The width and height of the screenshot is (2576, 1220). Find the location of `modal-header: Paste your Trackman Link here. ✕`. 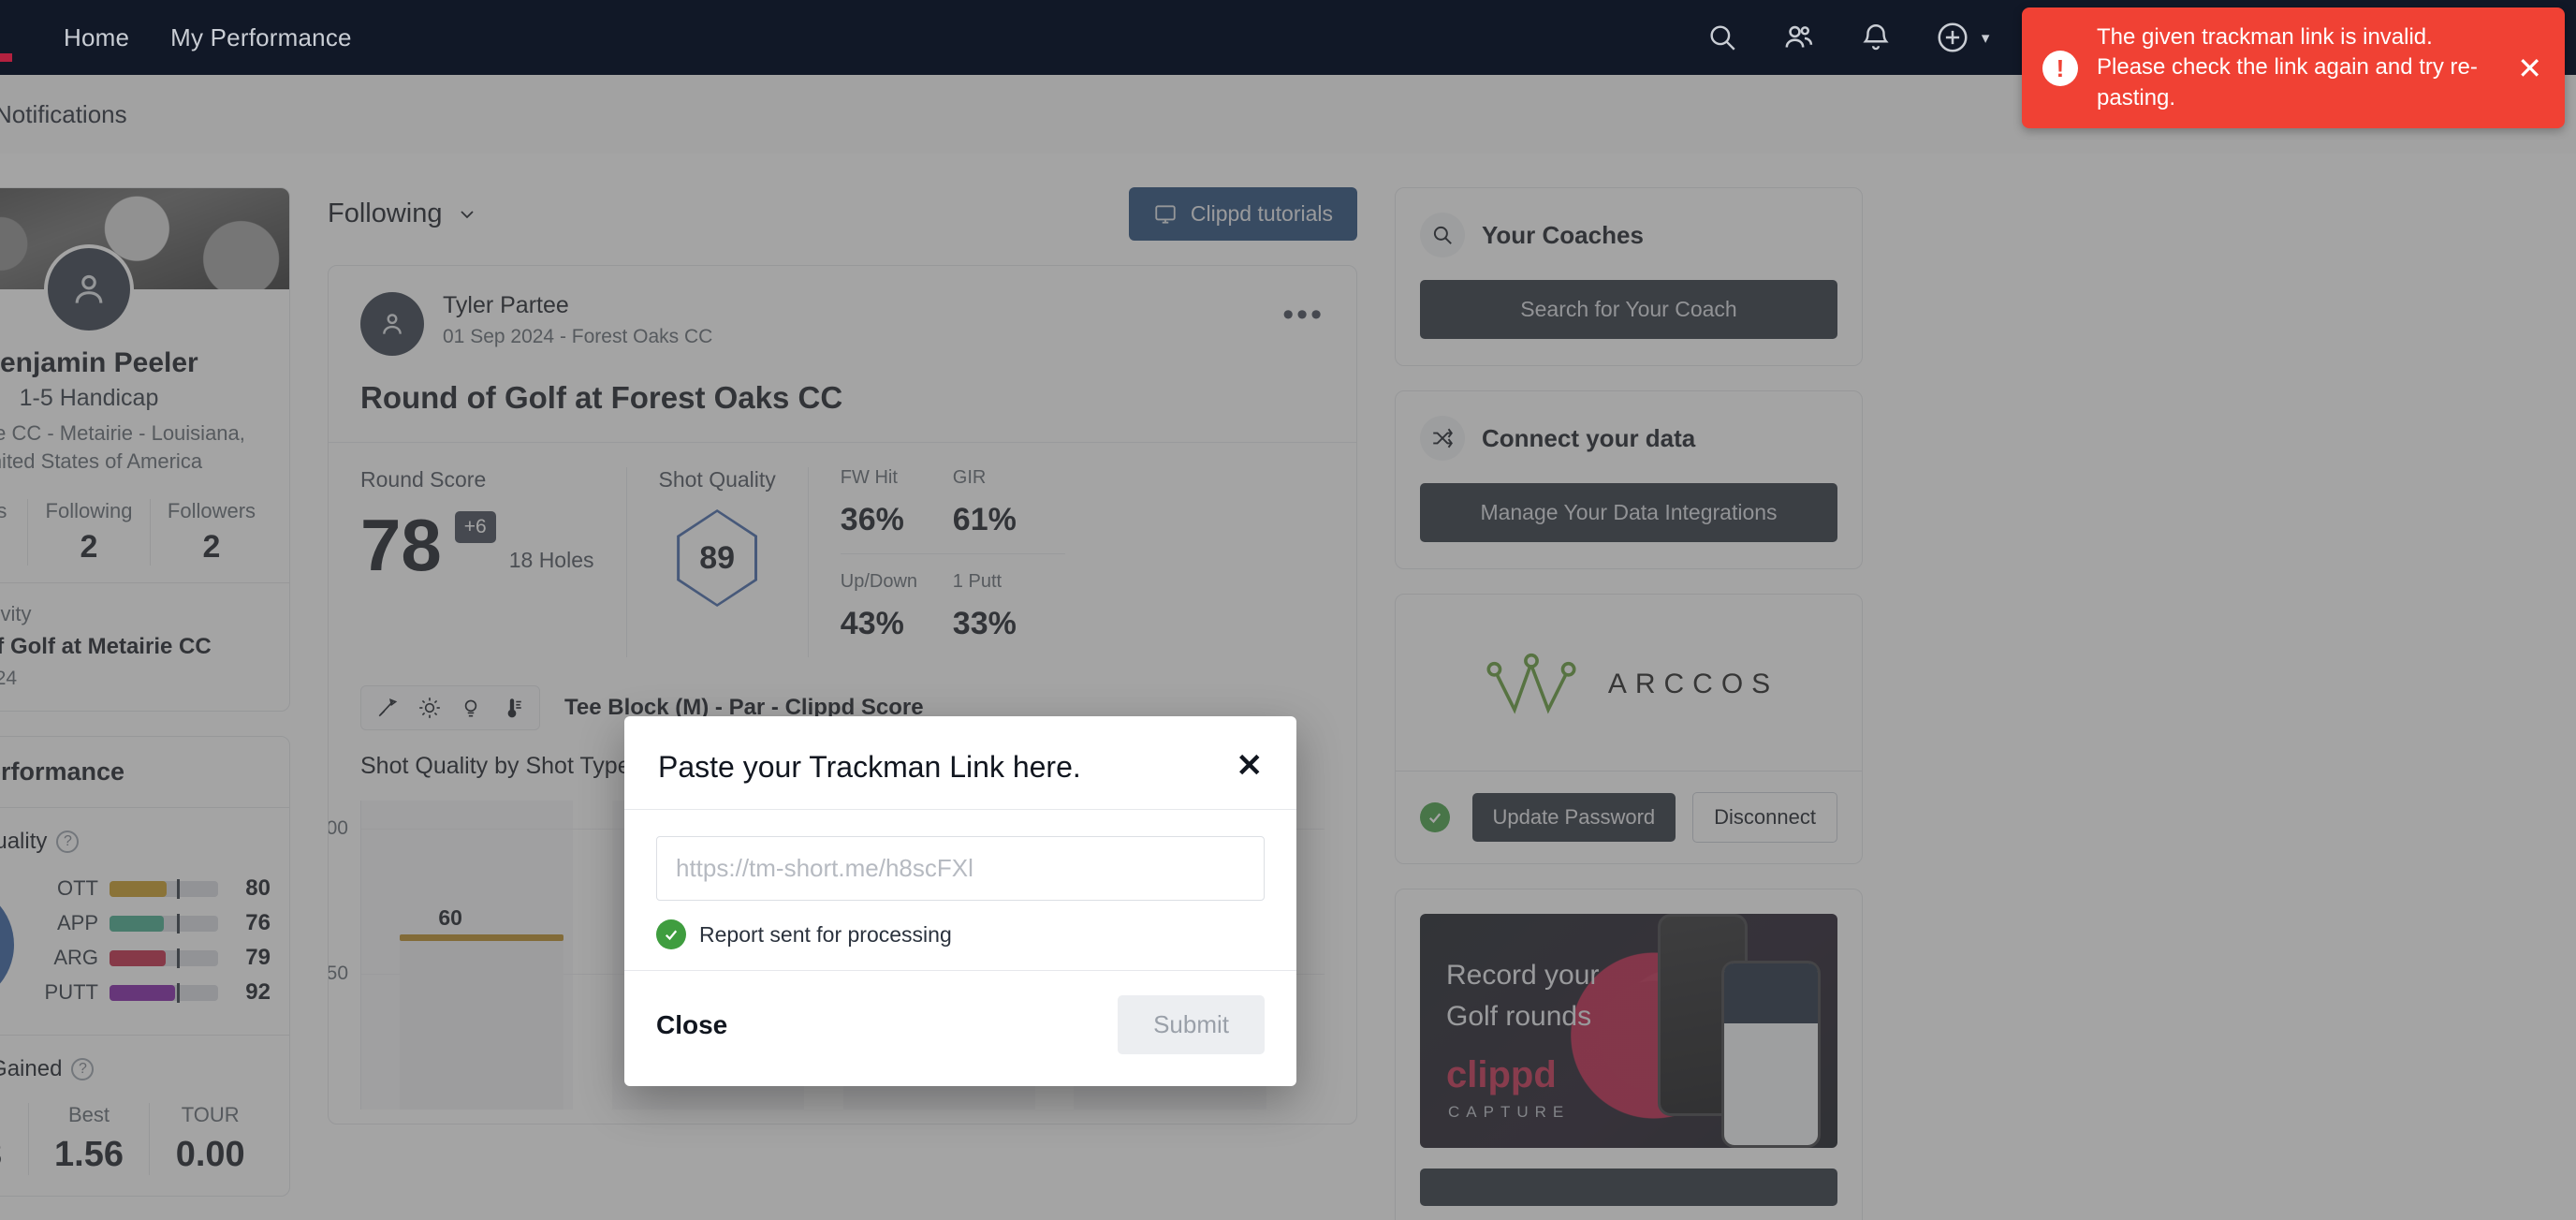

modal-header: Paste your Trackman Link here. ✕ is located at coordinates (960, 762).